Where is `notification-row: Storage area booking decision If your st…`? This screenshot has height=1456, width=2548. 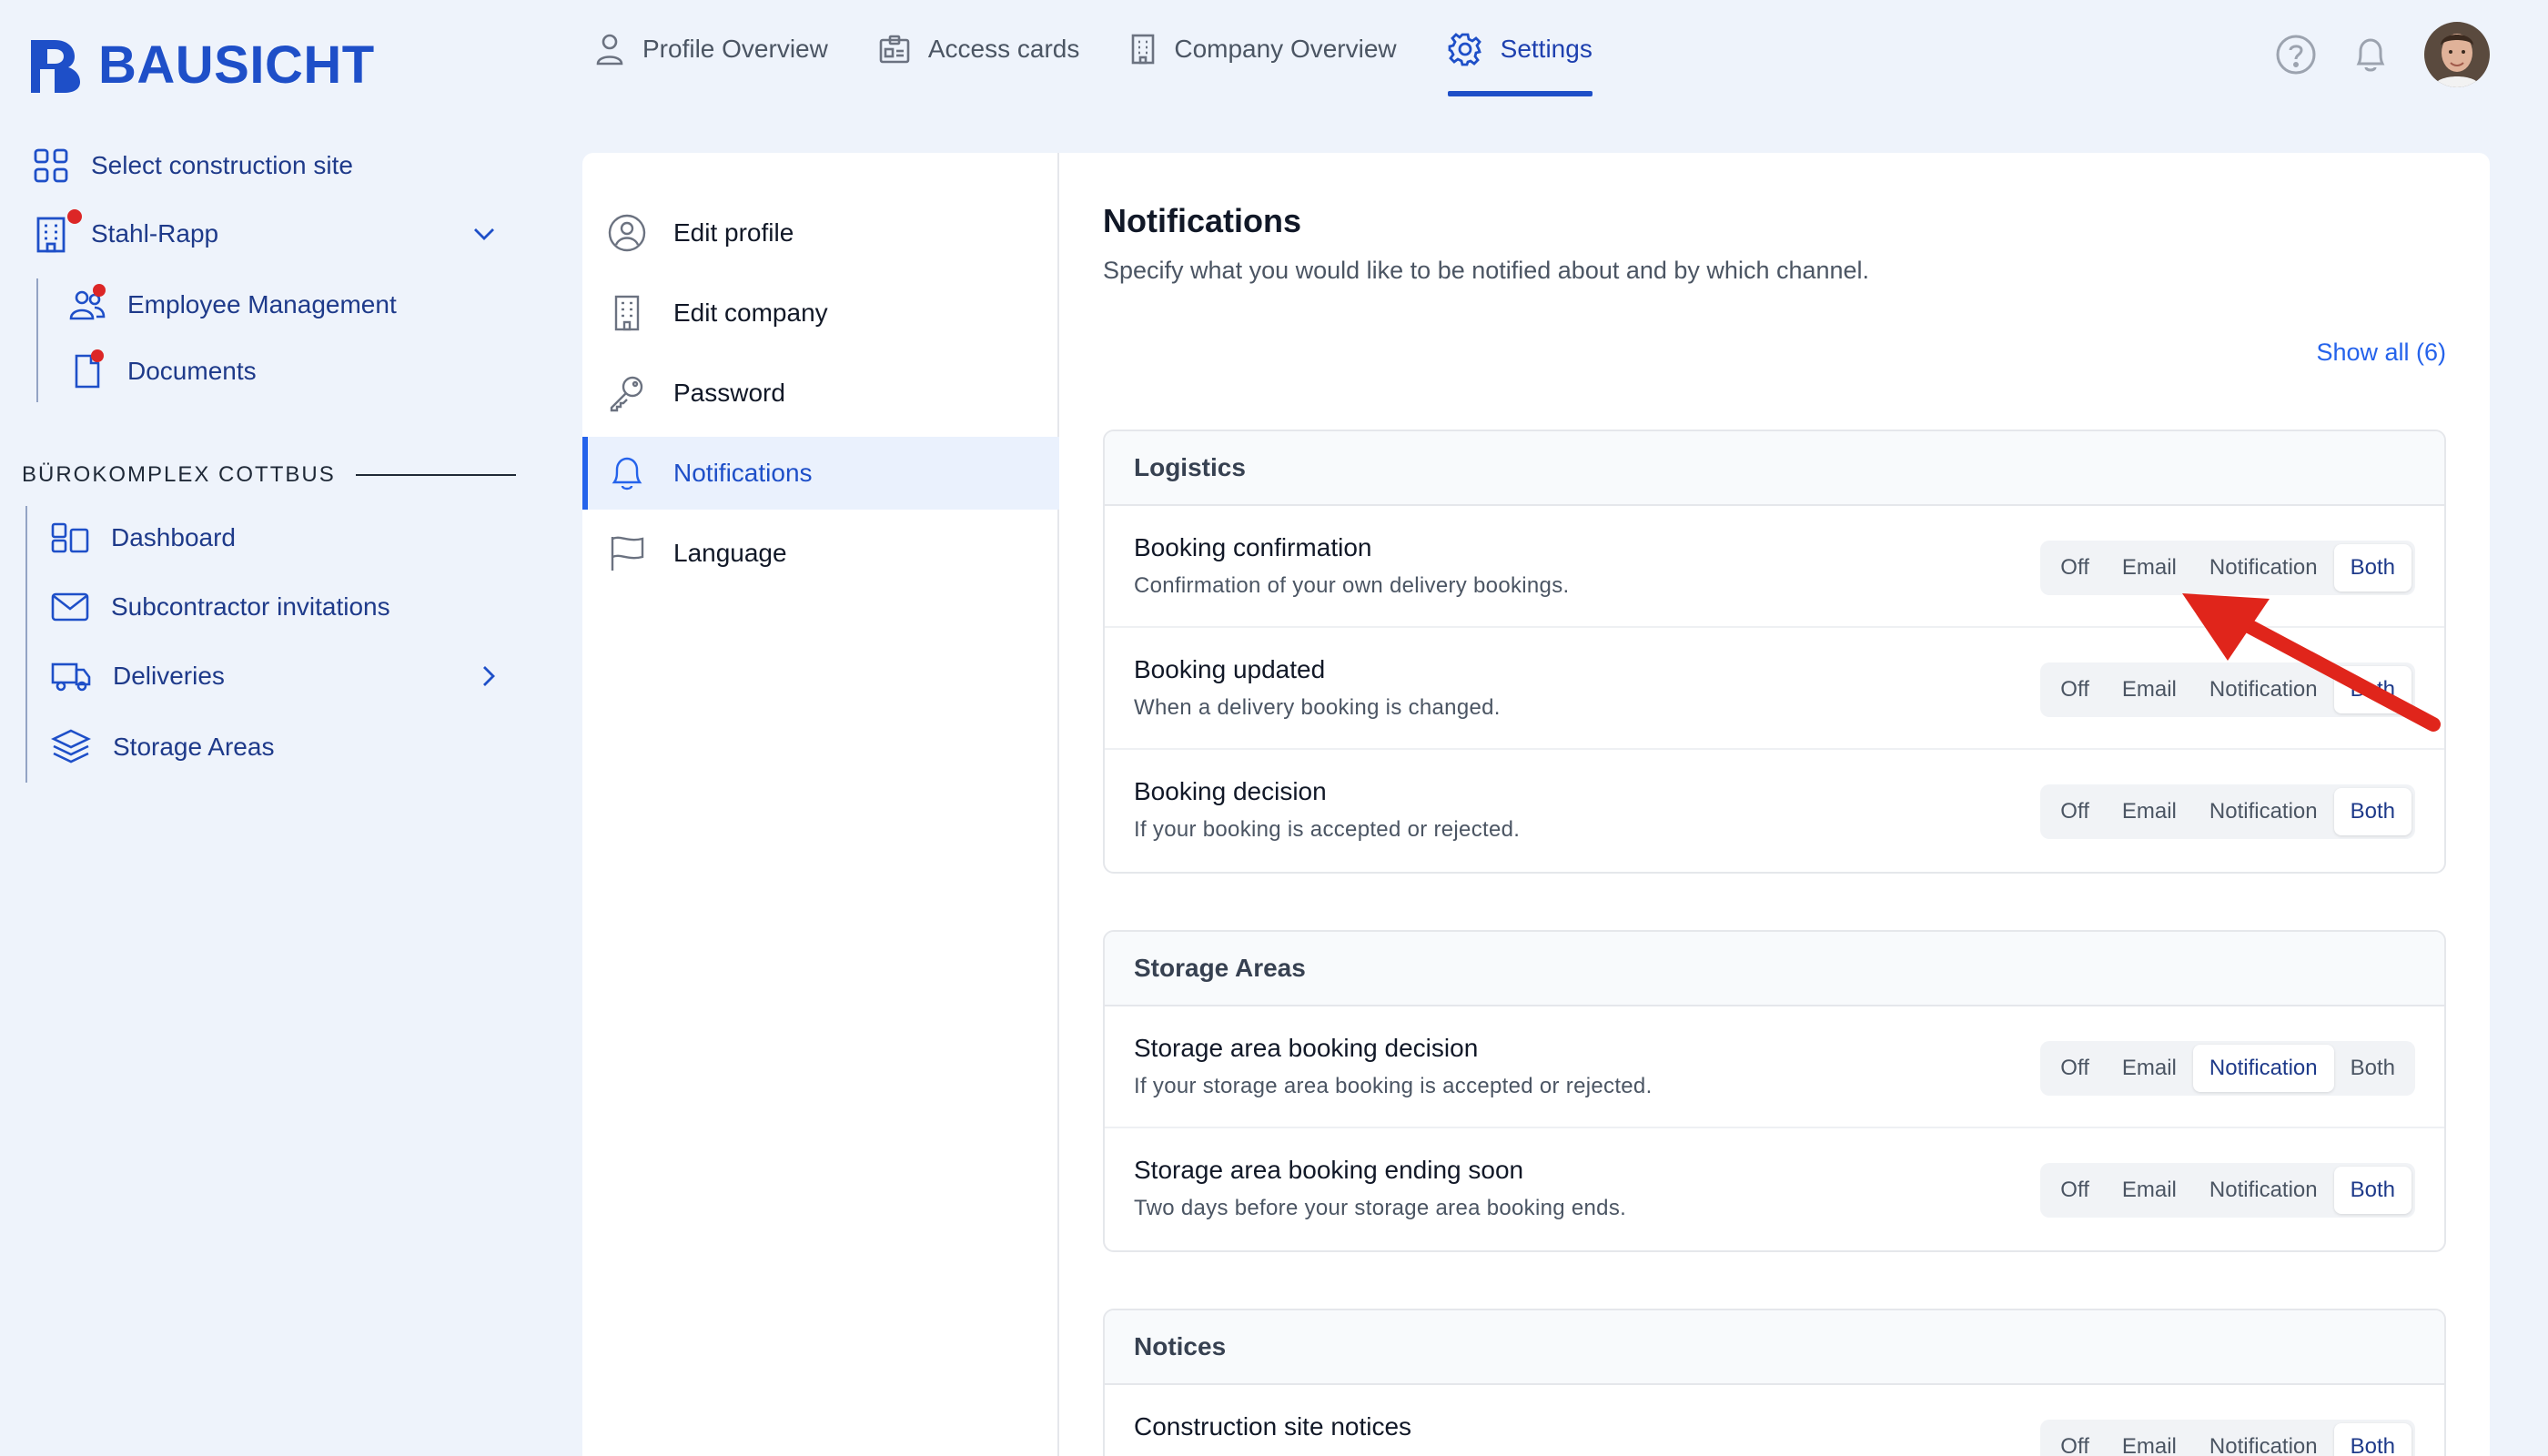 notification-row: Storage area booking decision If your st… is located at coordinates (1775, 1067).